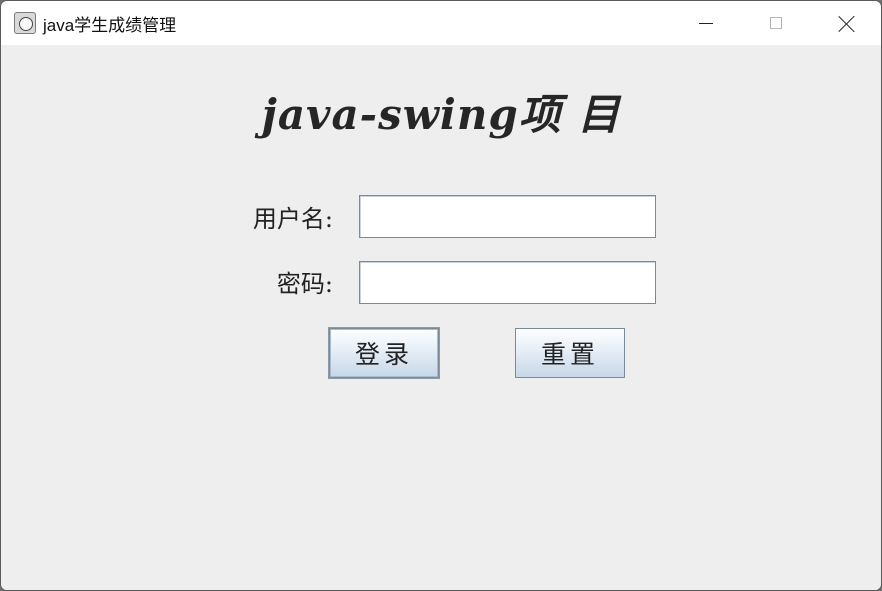 Image resolution: width=882 pixels, height=591 pixels. I want to click on reset-button: 重置, so click(570, 353).